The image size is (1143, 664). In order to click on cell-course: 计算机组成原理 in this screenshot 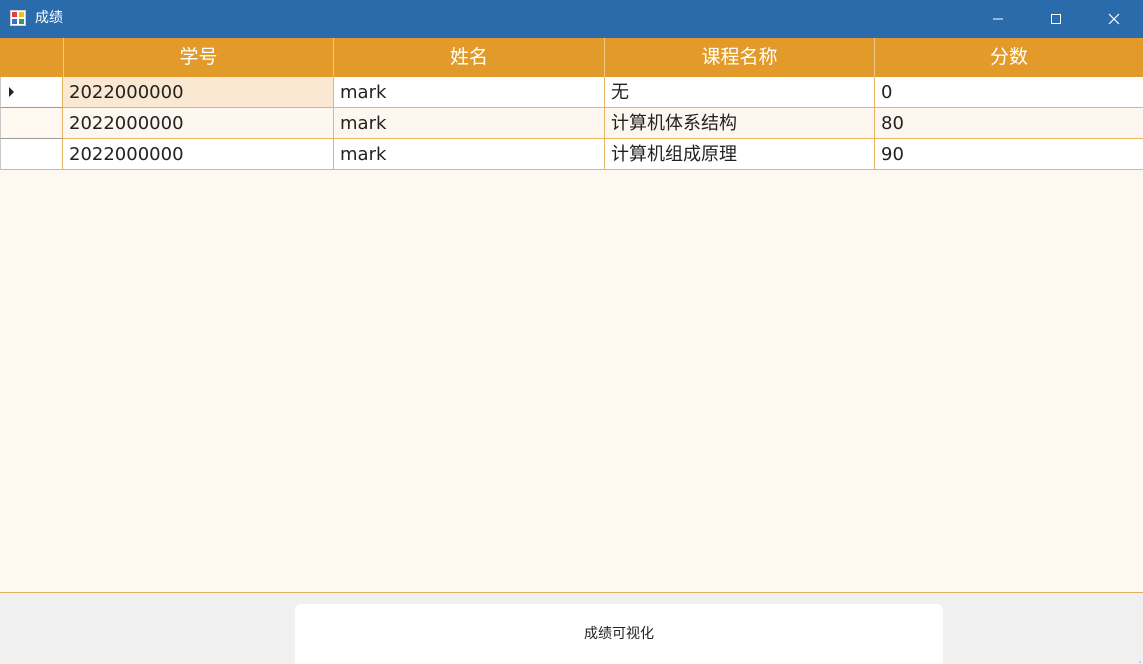, I will do `click(740, 154)`.